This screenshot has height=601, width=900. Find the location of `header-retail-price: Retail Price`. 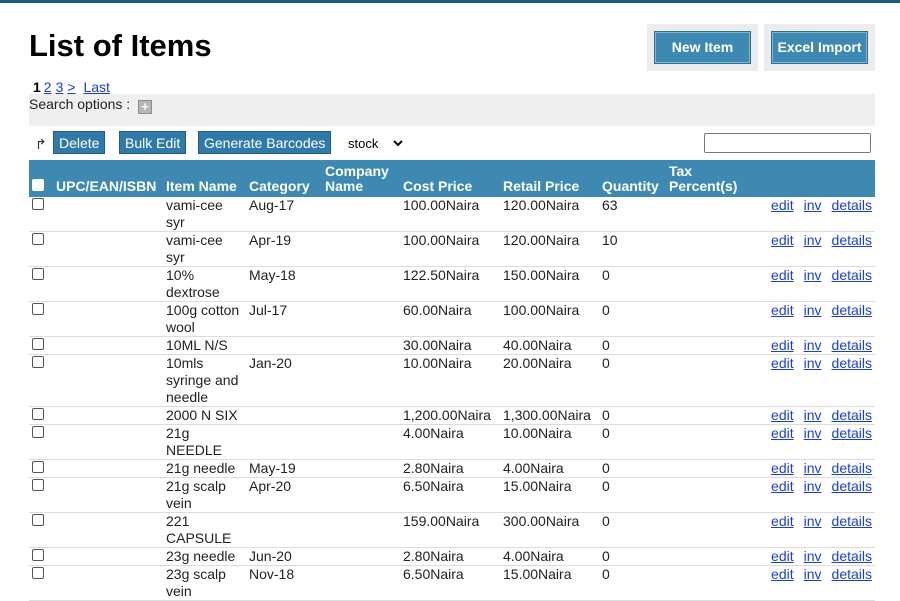

header-retail-price: Retail Price is located at coordinates (549, 178).